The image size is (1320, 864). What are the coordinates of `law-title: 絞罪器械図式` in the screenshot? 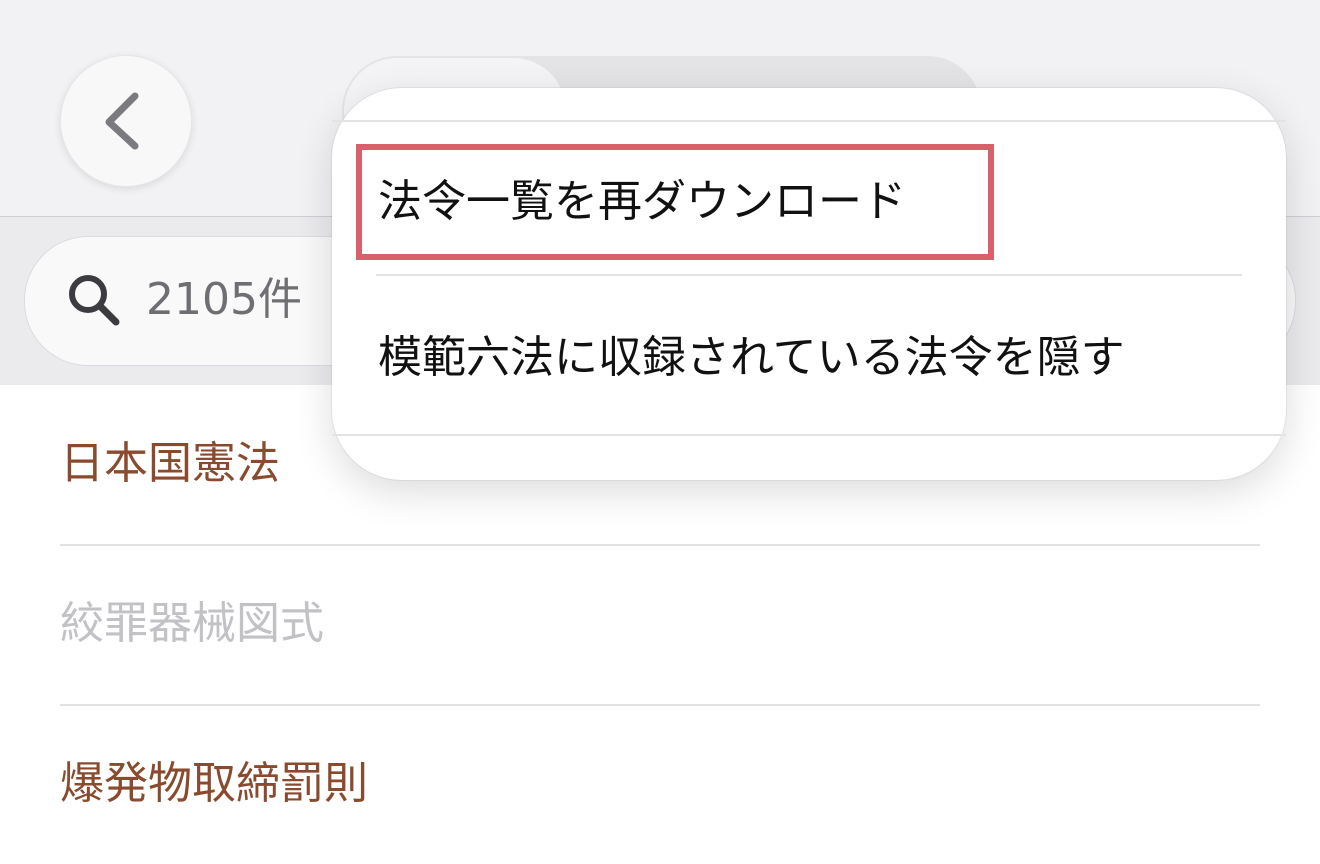 It's located at (192, 623).